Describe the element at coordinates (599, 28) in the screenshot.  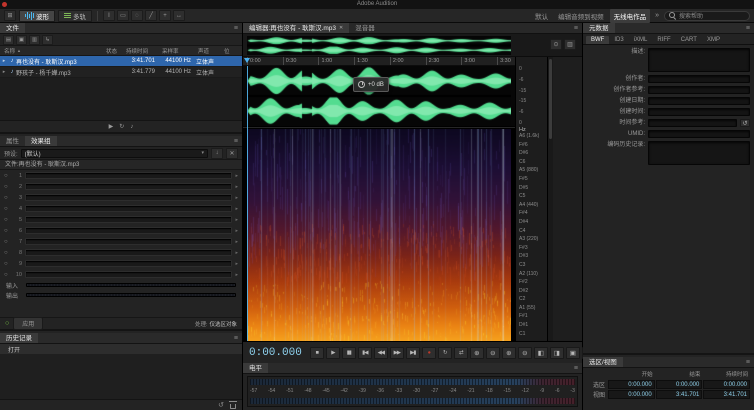
I see `tab-metadata: 元数据` at that location.